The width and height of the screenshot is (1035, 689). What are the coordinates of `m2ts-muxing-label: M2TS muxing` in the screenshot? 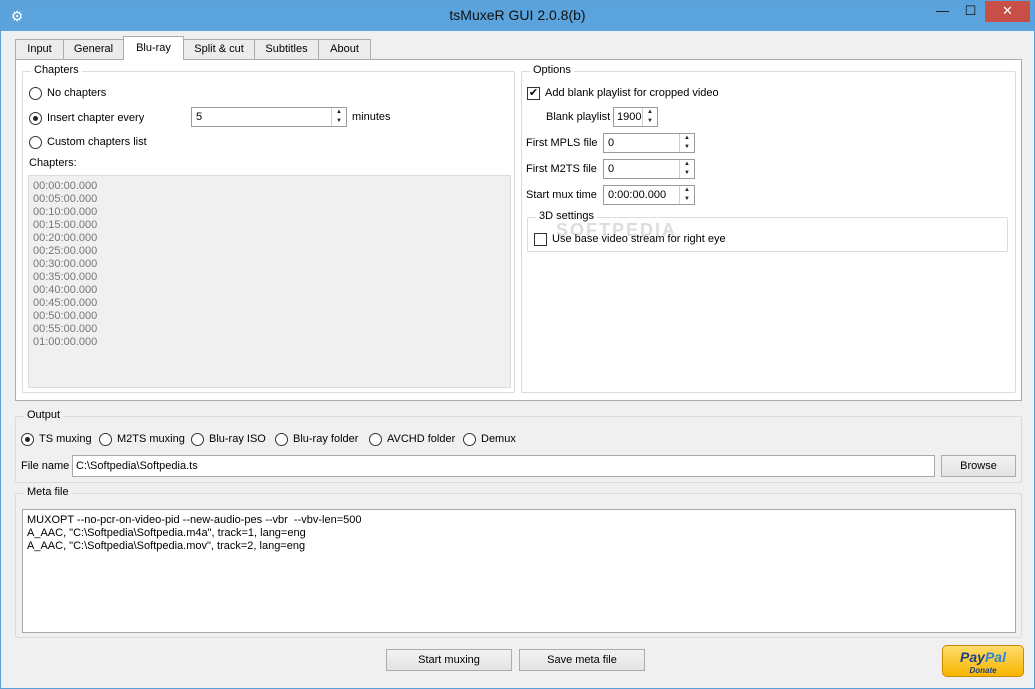 It's located at (151, 439).